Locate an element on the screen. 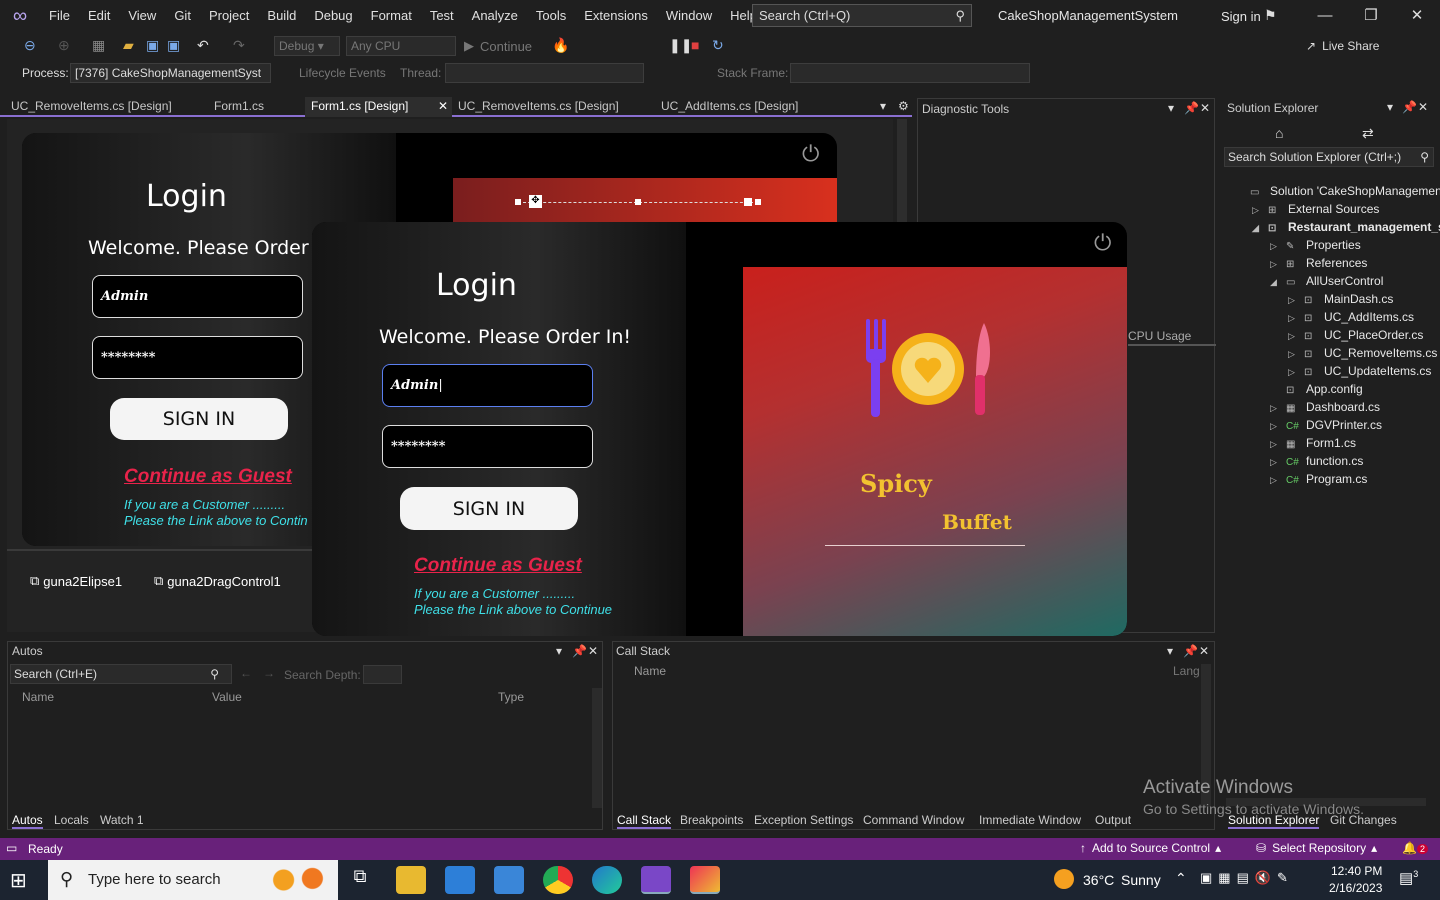 Image resolution: width=1440 pixels, height=900 pixels. tab-output: Output is located at coordinates (1113, 820).